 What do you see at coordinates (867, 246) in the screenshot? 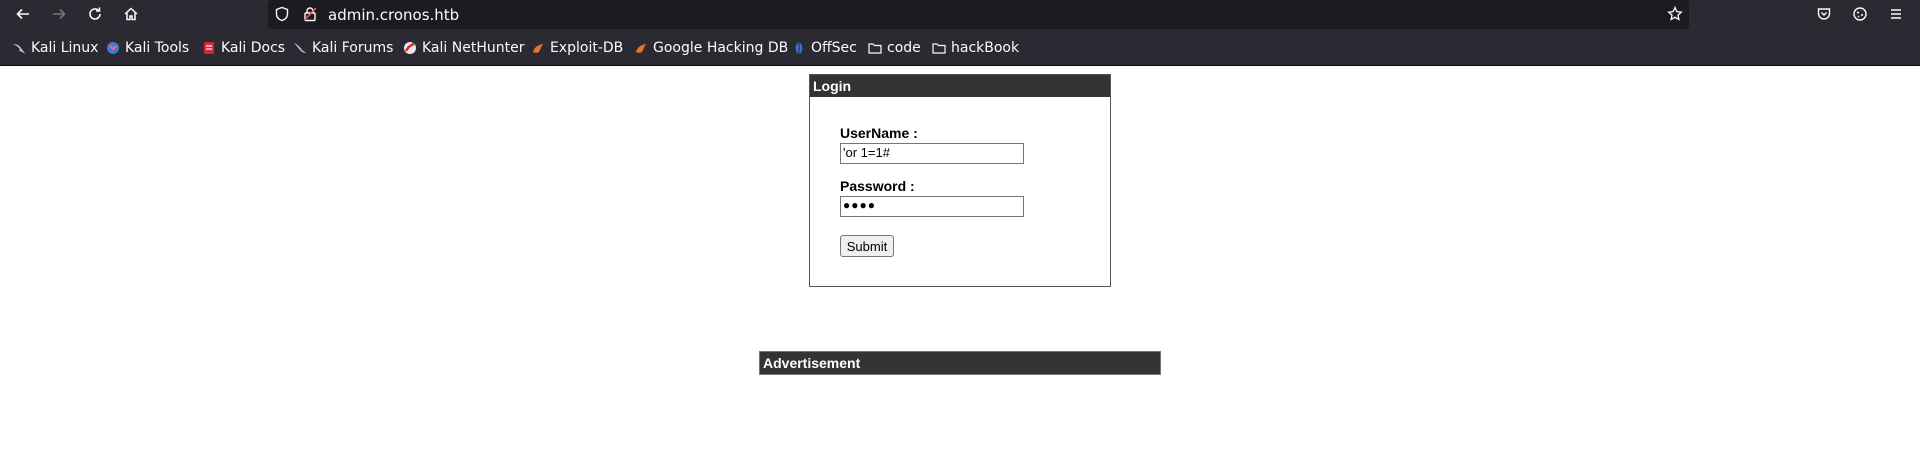
I see `submit-button: Submit` at bounding box center [867, 246].